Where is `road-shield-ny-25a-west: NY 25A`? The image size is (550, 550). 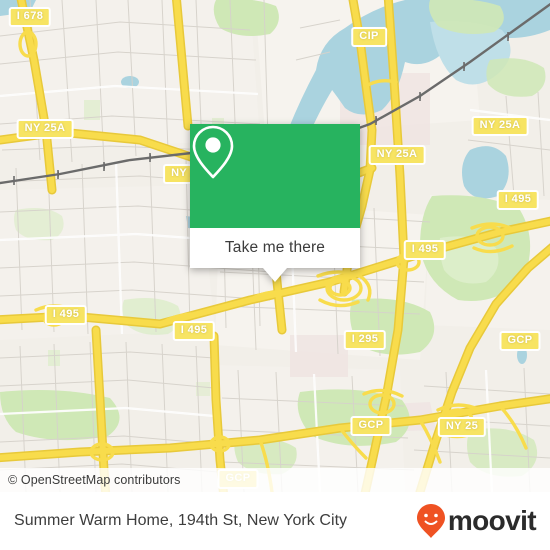 road-shield-ny-25a-west: NY 25A is located at coordinates (45, 129).